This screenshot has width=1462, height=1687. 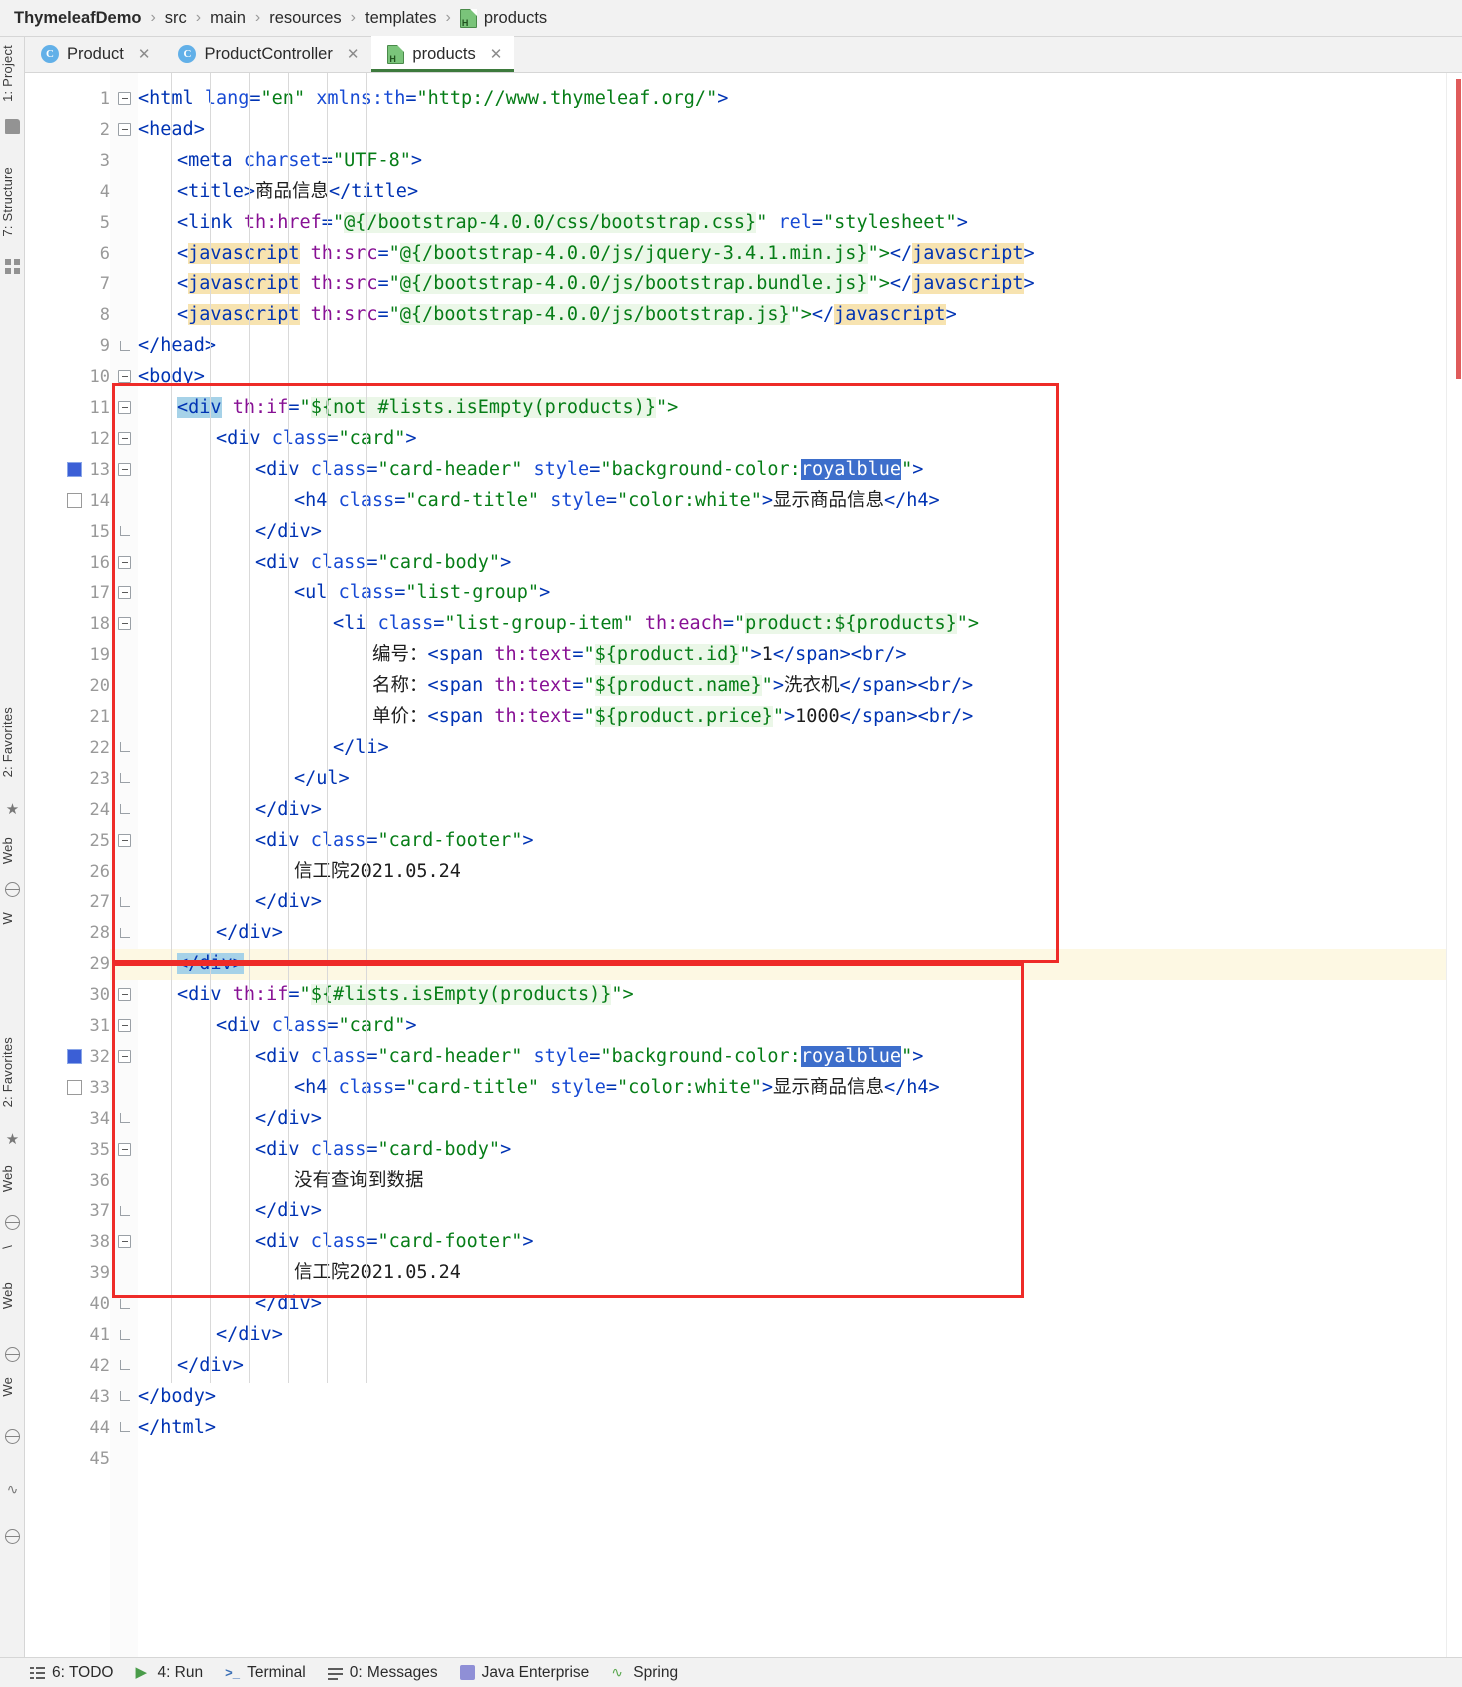 I want to click on tool-window-web-2: Web, so click(x=12, y=1178).